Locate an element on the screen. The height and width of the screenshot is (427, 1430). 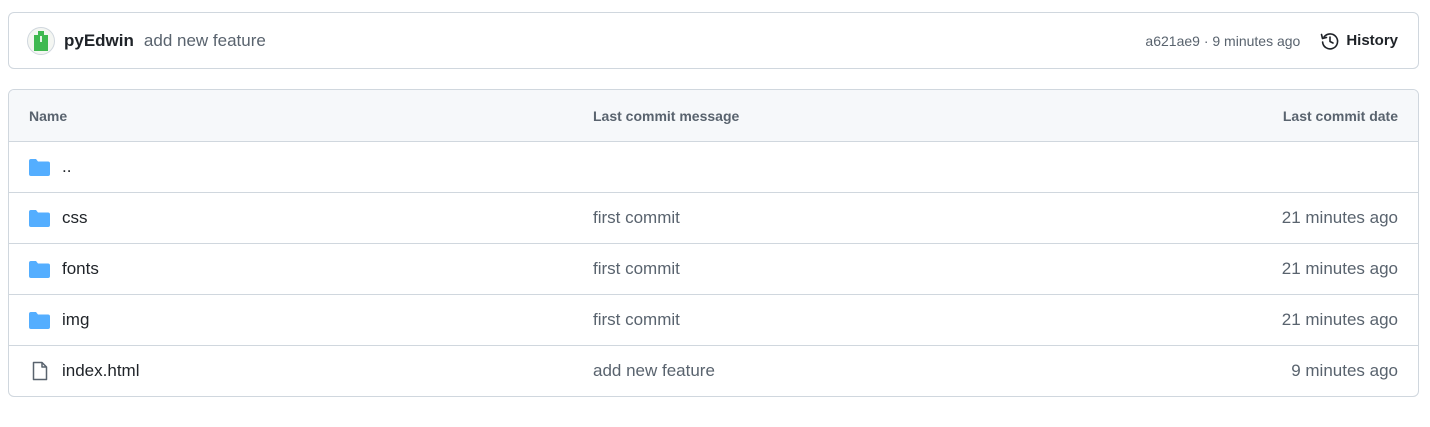
commit-date-cell: 9 minutes ago is located at coordinates (1344, 370).